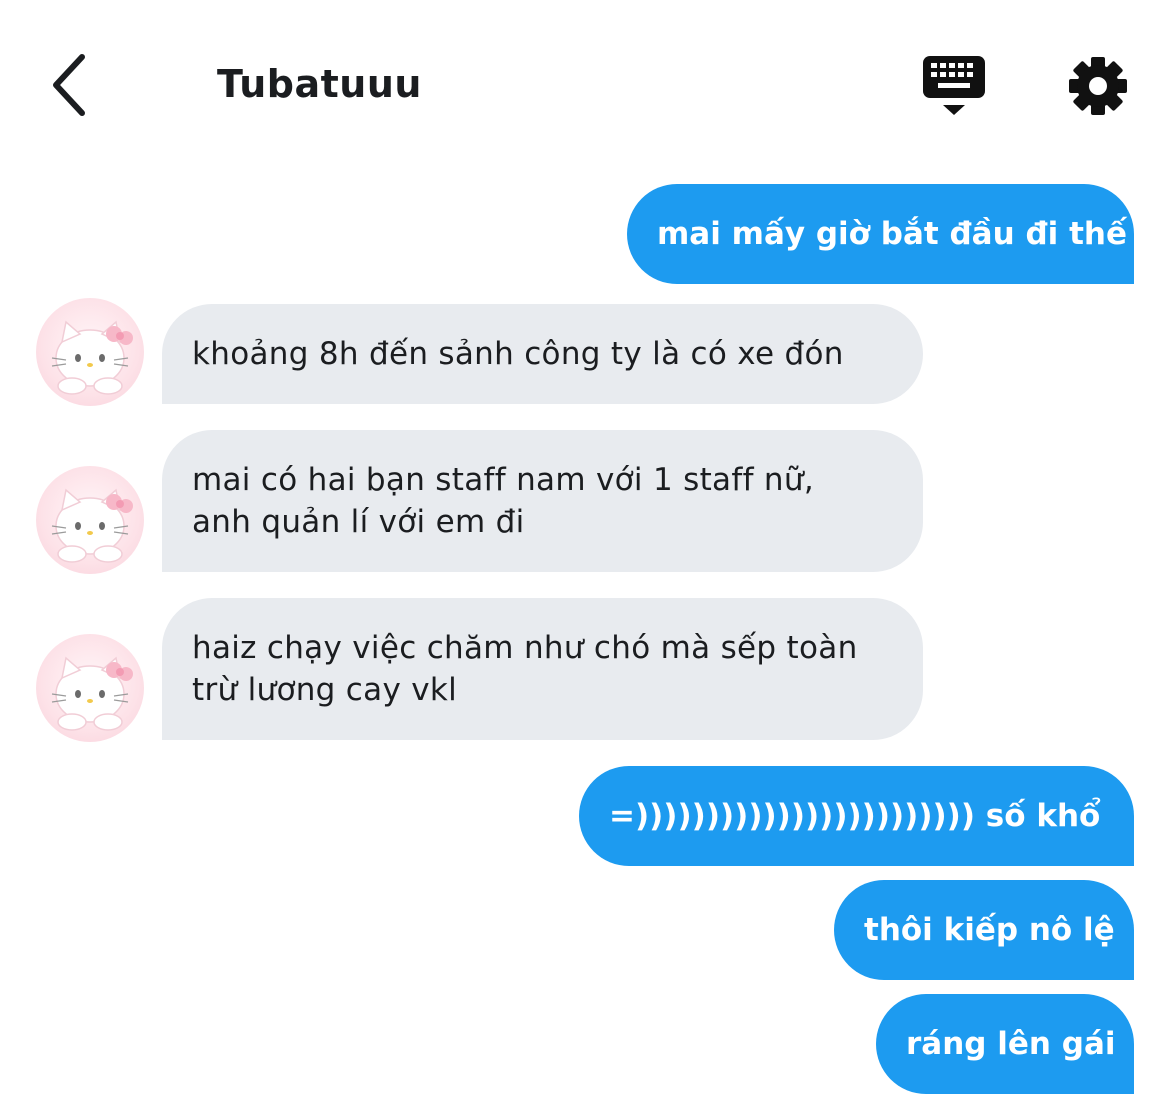 The image size is (1170, 1099). What do you see at coordinates (503, 480) in the screenshot?
I see `message-text-line: mai có hai bạn staff nam với 1 staff nữ,` at bounding box center [503, 480].